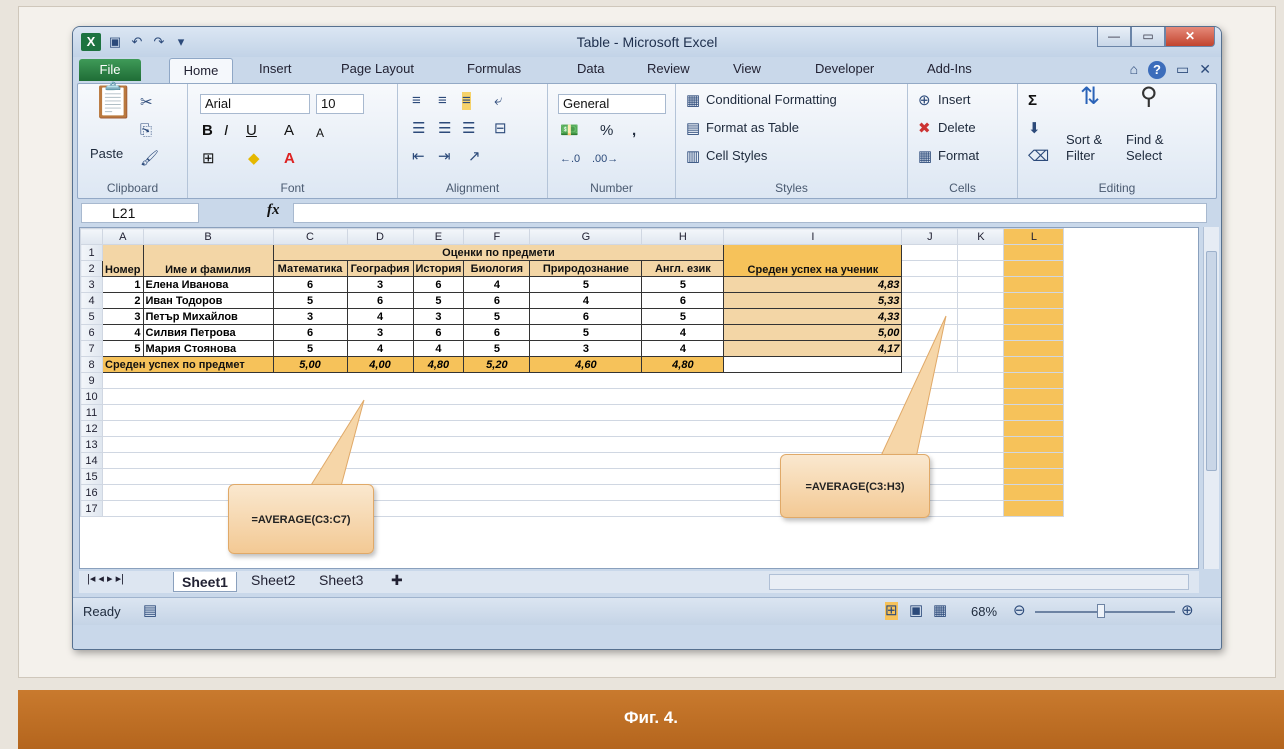  I want to click on align-bottom-icon: ≡, so click(466, 101).